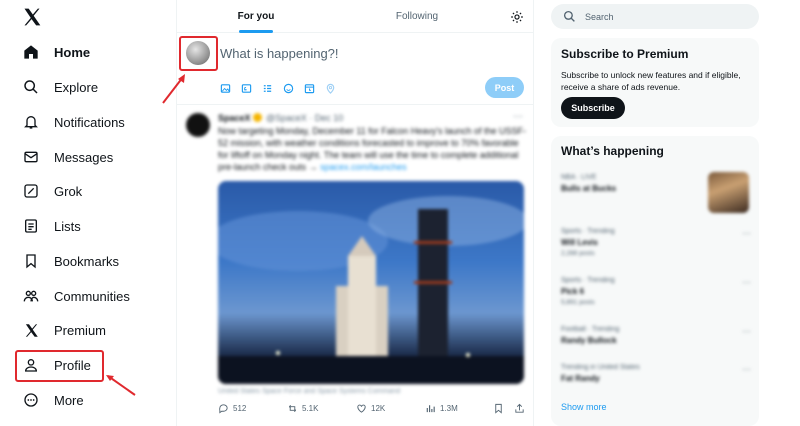 This screenshot has height=426, width=800. I want to click on sidebar-item-label: Lists, so click(67, 226).